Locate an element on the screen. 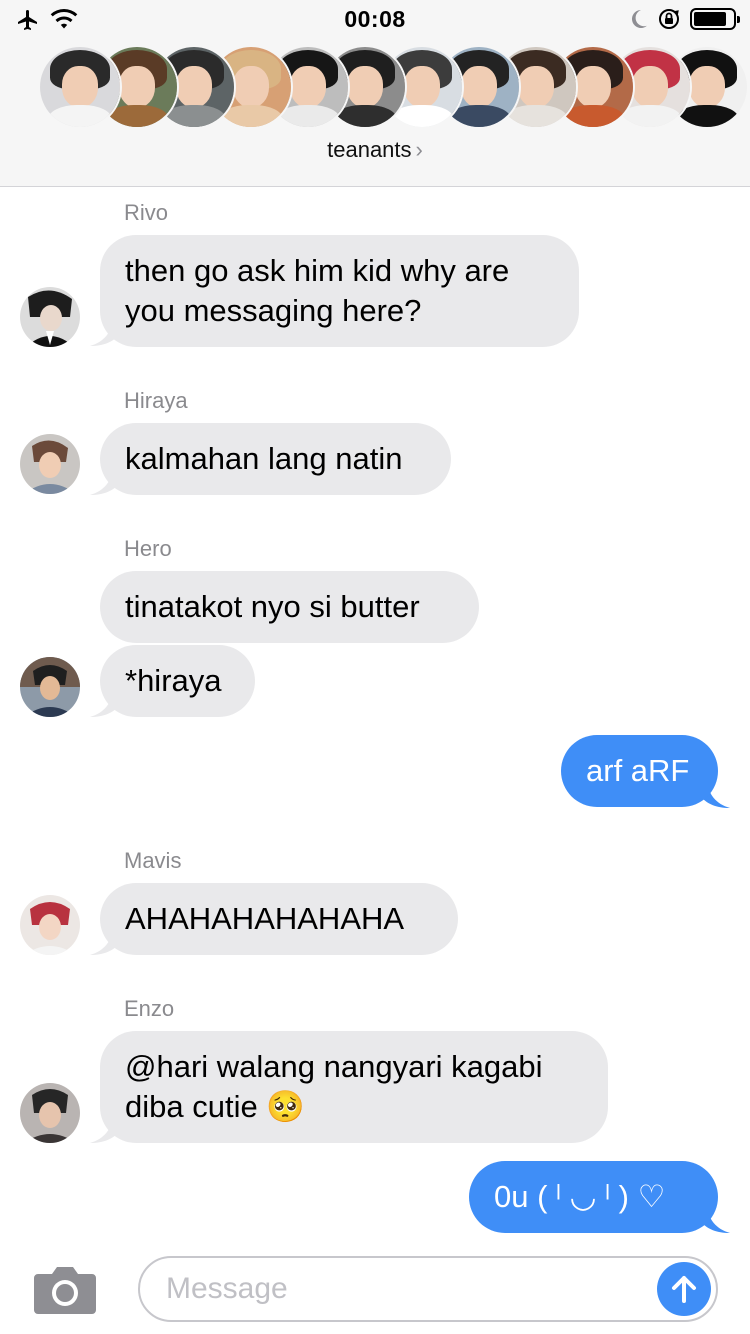 The image size is (750, 1334). message-text: @hari walang nangyari kagabi is located at coordinates (334, 1066).